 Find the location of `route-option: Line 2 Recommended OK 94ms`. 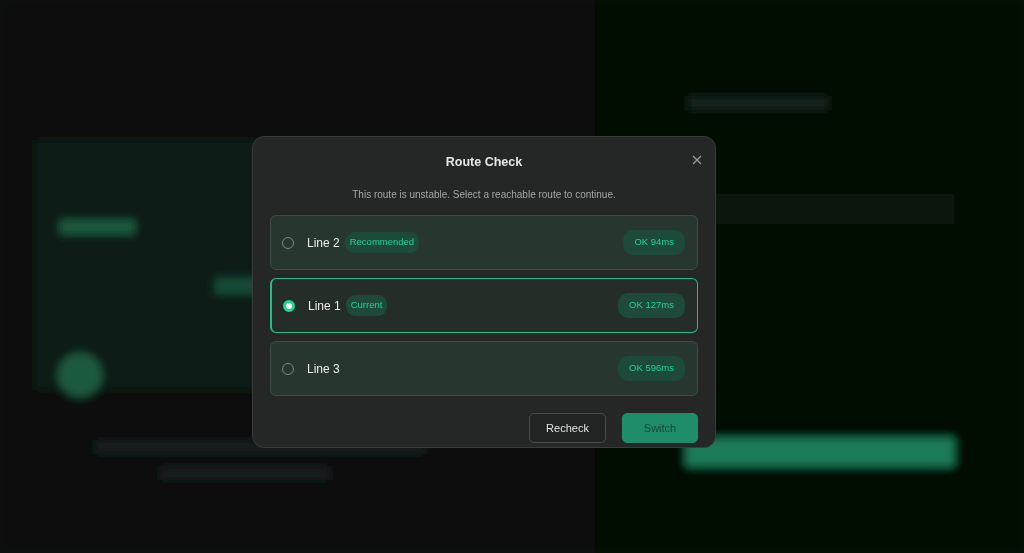

route-option: Line 2 Recommended OK 94ms is located at coordinates (484, 242).